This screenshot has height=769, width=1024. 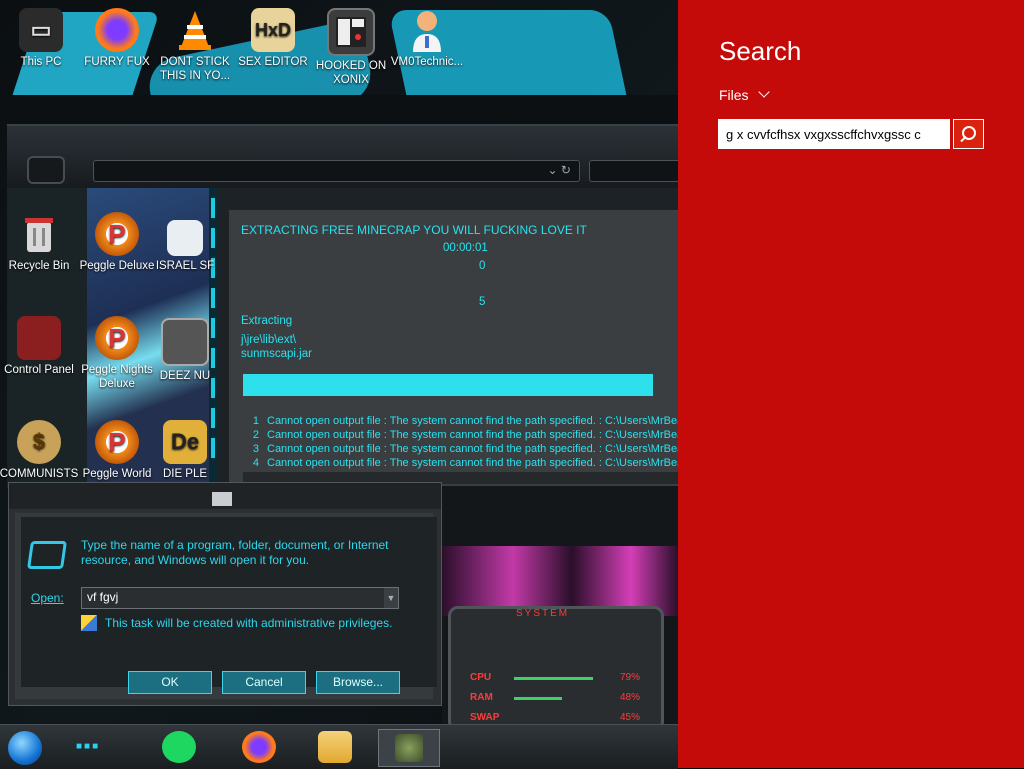 I want to click on address-bar: ⌄ ↻, so click(x=336, y=171).